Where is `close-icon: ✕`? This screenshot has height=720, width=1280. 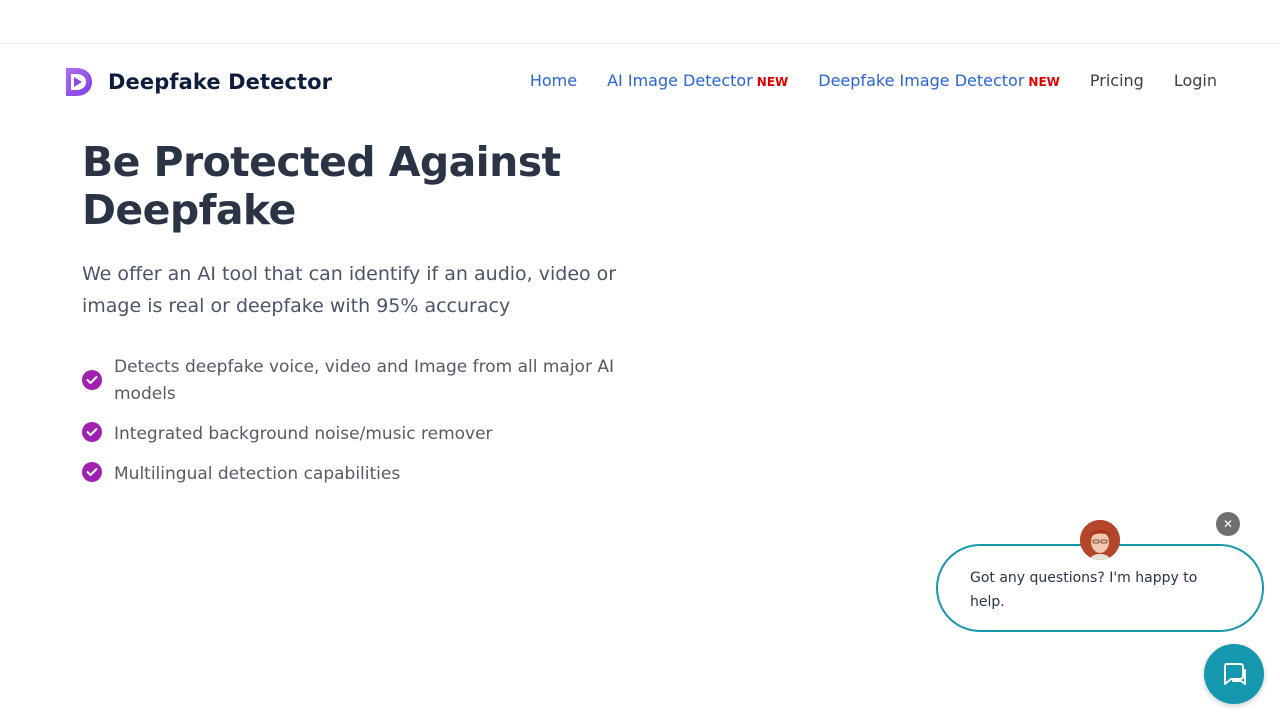 close-icon: ✕ is located at coordinates (1228, 524).